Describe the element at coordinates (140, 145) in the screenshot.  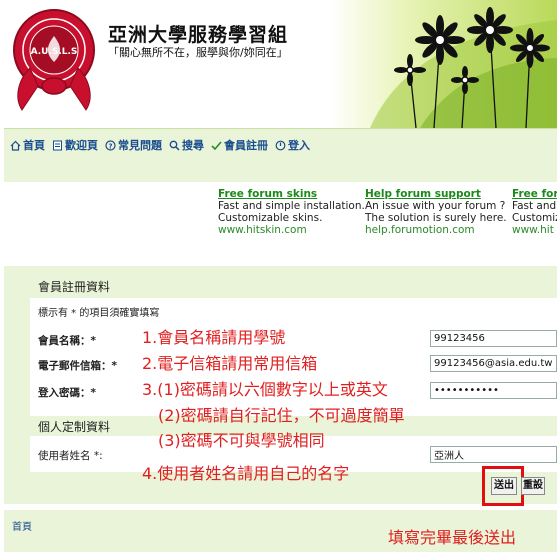
I see `nav-item-faq-label: 常見問題` at that location.